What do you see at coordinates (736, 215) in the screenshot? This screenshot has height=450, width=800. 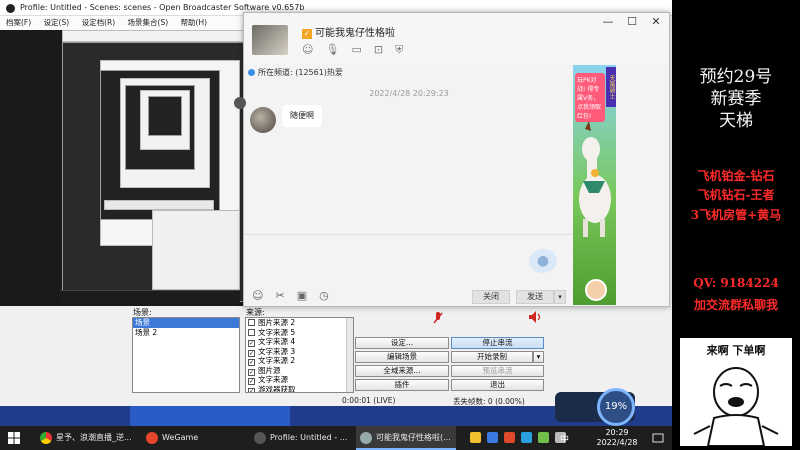 I see `overlay-price-3: 3飞机房管+黄马` at bounding box center [736, 215].